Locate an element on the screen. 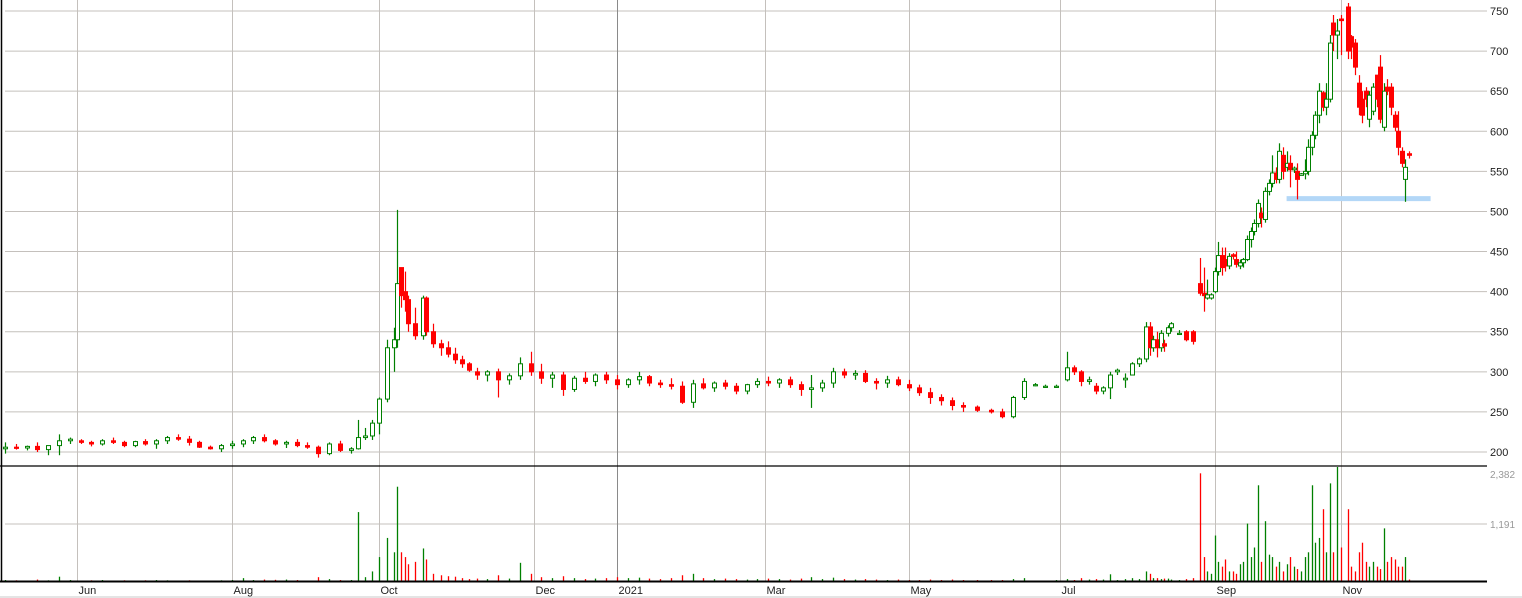 Image resolution: width=1522 pixels, height=598 pixels. month-label: Sep is located at coordinates (1227, 591).